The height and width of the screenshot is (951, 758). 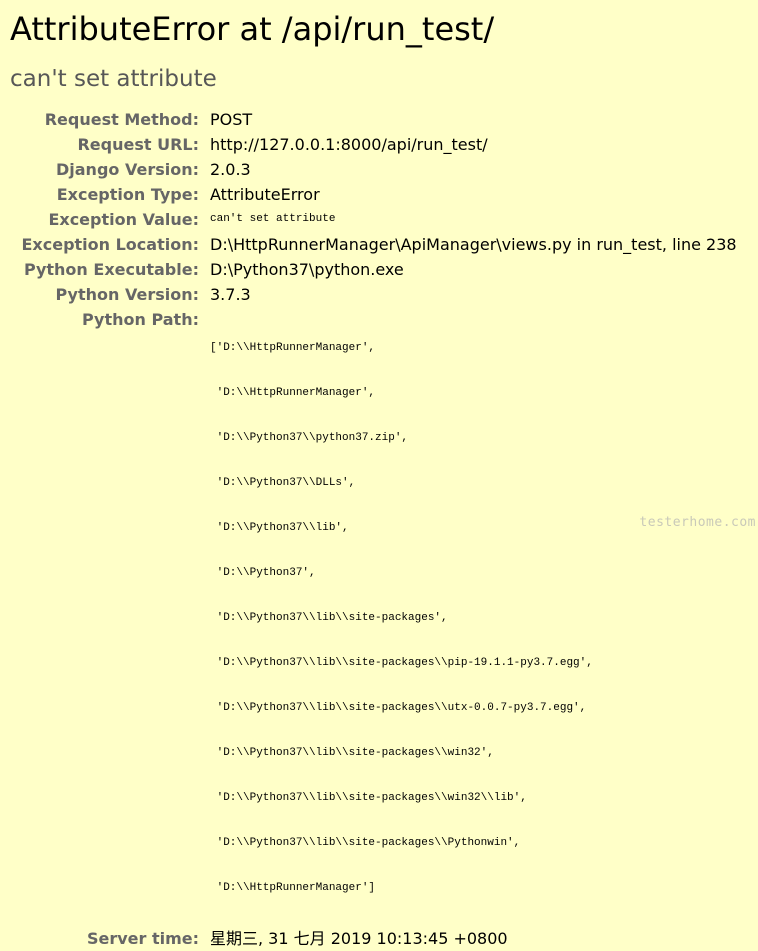 What do you see at coordinates (113, 79) in the screenshot?
I see `page-subtitle: can't set attribute` at bounding box center [113, 79].